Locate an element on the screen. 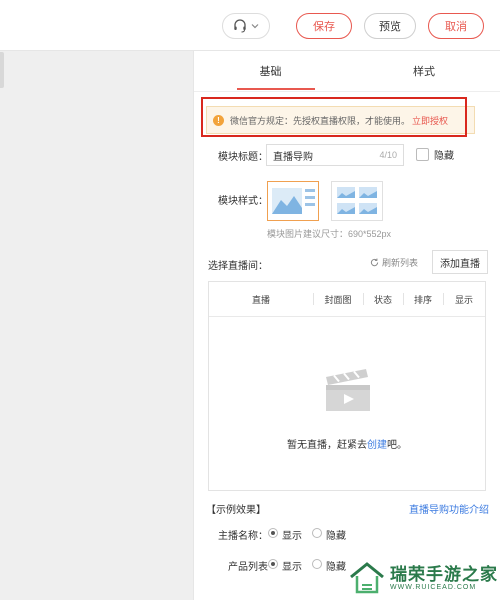  watermark-title: 瑞荣手游之家 is located at coordinates (444, 574).